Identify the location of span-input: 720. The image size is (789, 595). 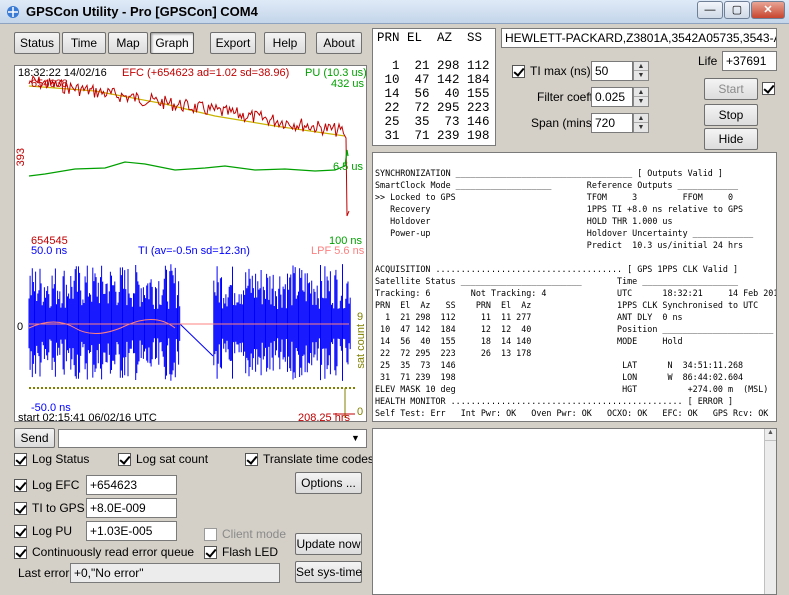
(612, 123).